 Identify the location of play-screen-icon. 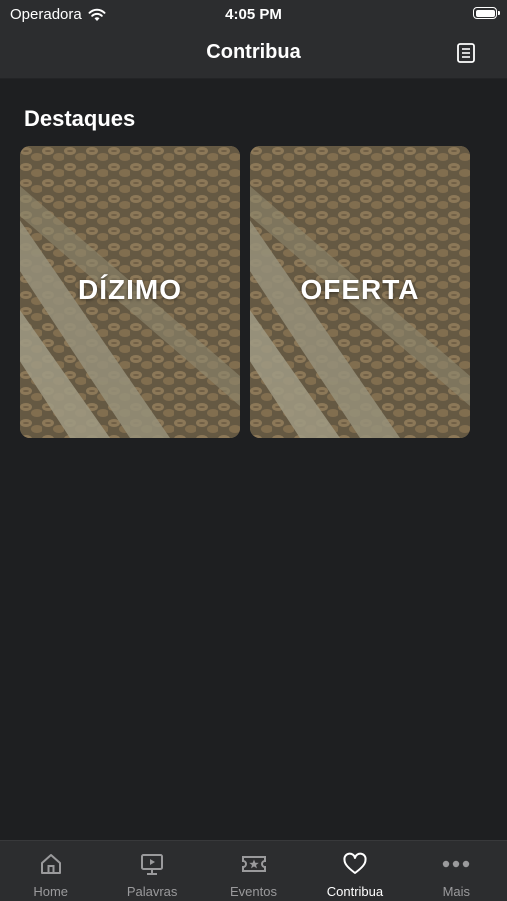
(152, 864).